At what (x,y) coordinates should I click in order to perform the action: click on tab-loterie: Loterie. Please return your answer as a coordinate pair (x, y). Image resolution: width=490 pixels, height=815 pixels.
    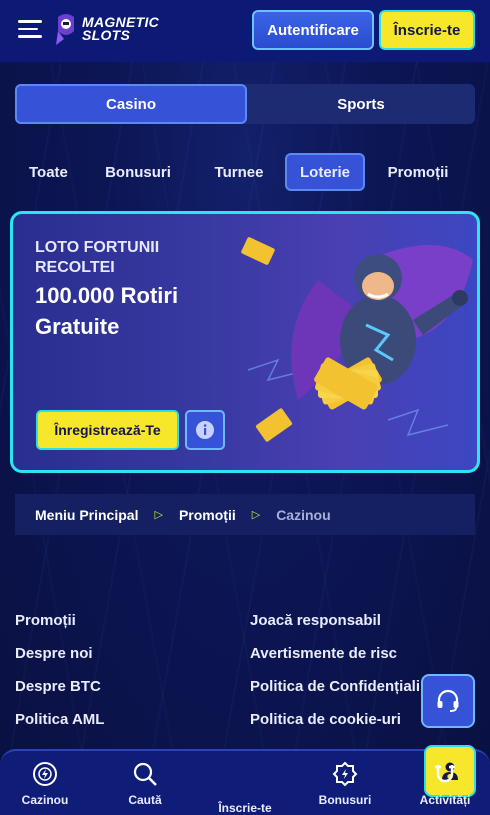
    Looking at the image, I should click on (325, 172).